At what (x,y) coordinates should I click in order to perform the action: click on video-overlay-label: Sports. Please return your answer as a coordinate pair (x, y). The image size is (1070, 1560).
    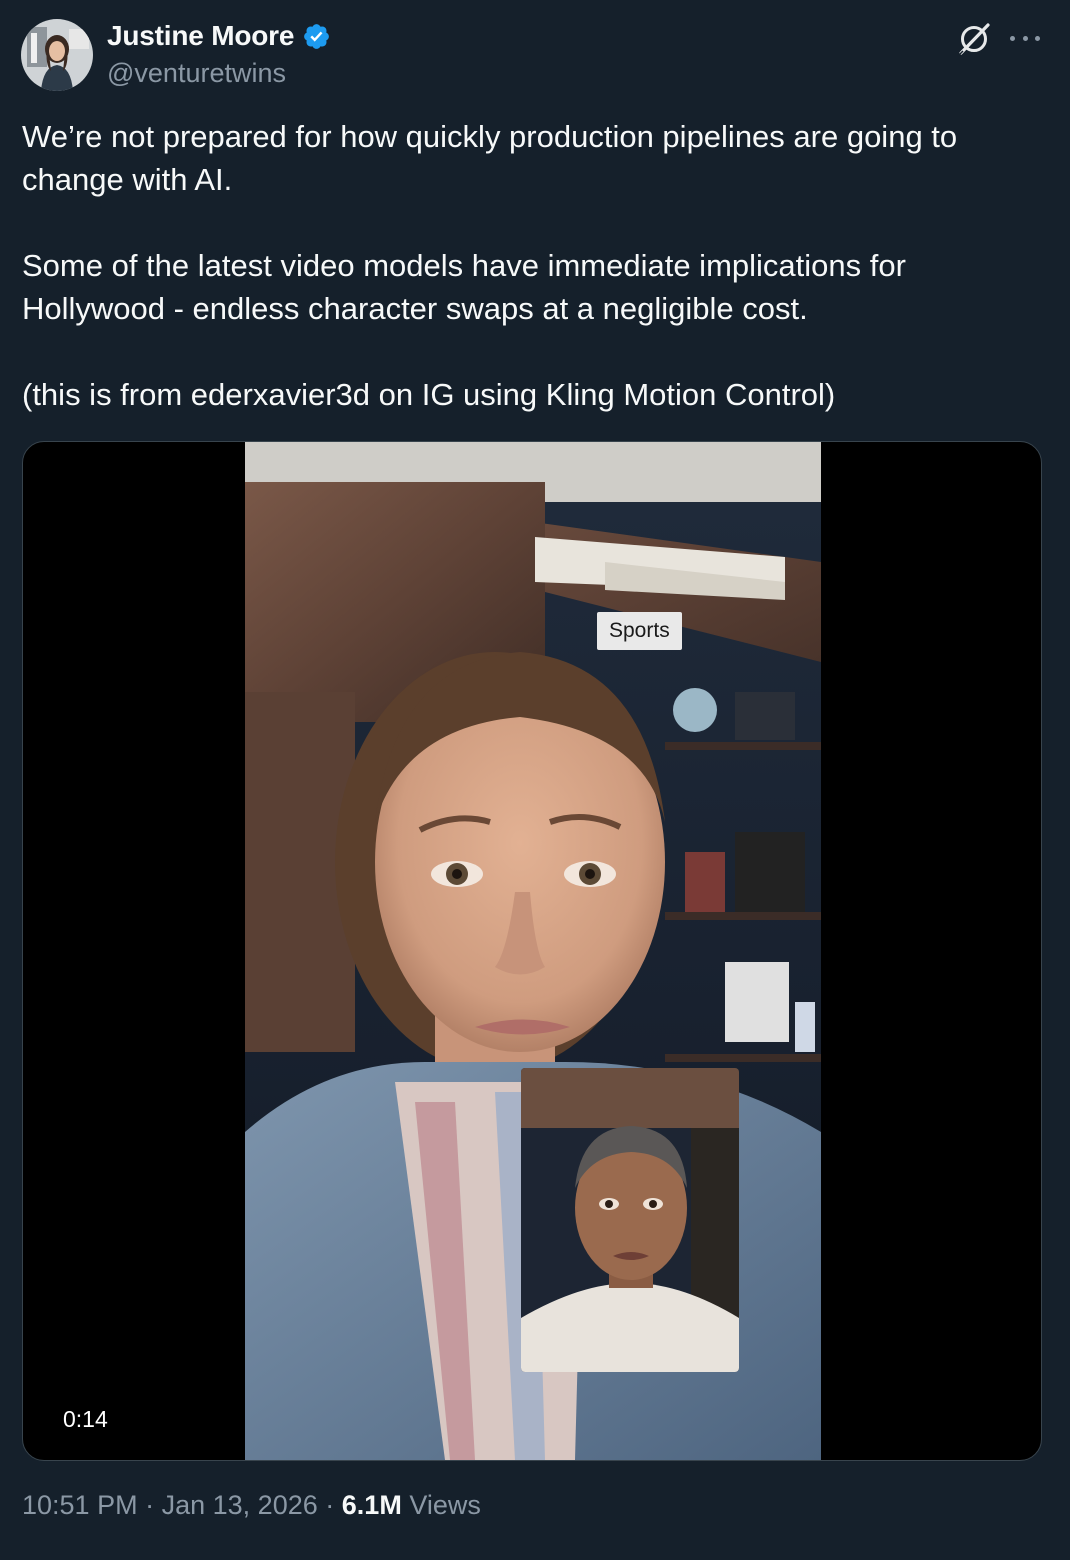
    Looking at the image, I should click on (639, 631).